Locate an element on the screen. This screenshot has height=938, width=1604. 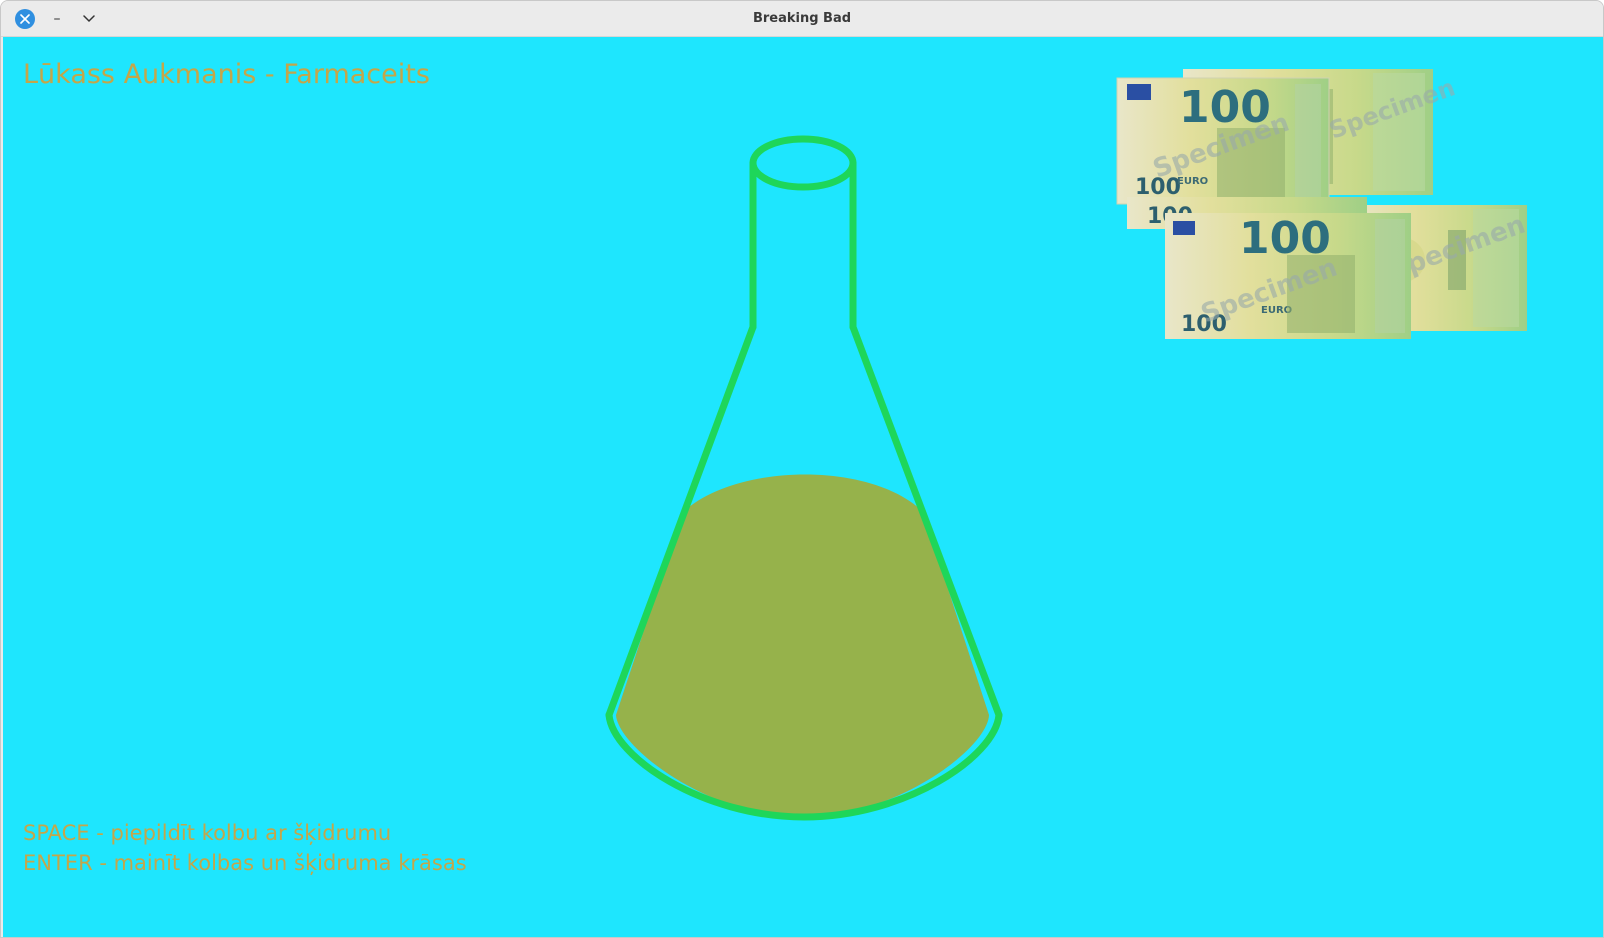
banknote-currency: EURO is located at coordinates (1192, 181).